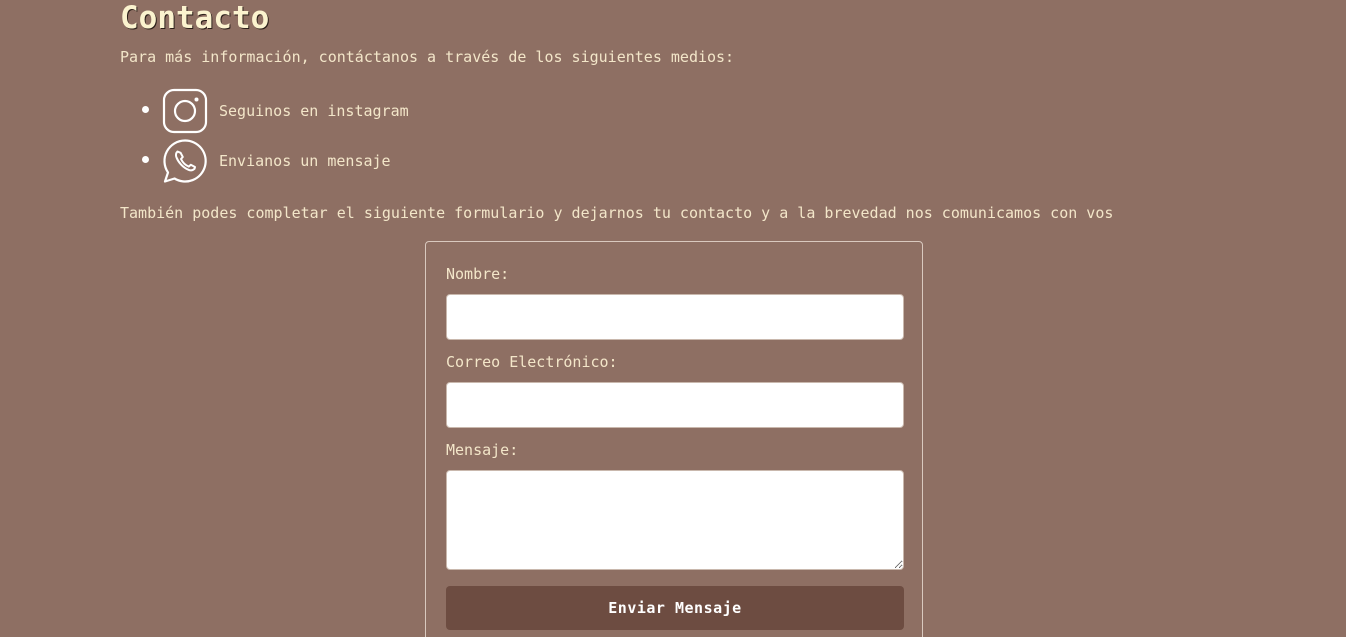 The height and width of the screenshot is (637, 1346). What do you see at coordinates (185, 161) in the screenshot?
I see `whatsapp-icon` at bounding box center [185, 161].